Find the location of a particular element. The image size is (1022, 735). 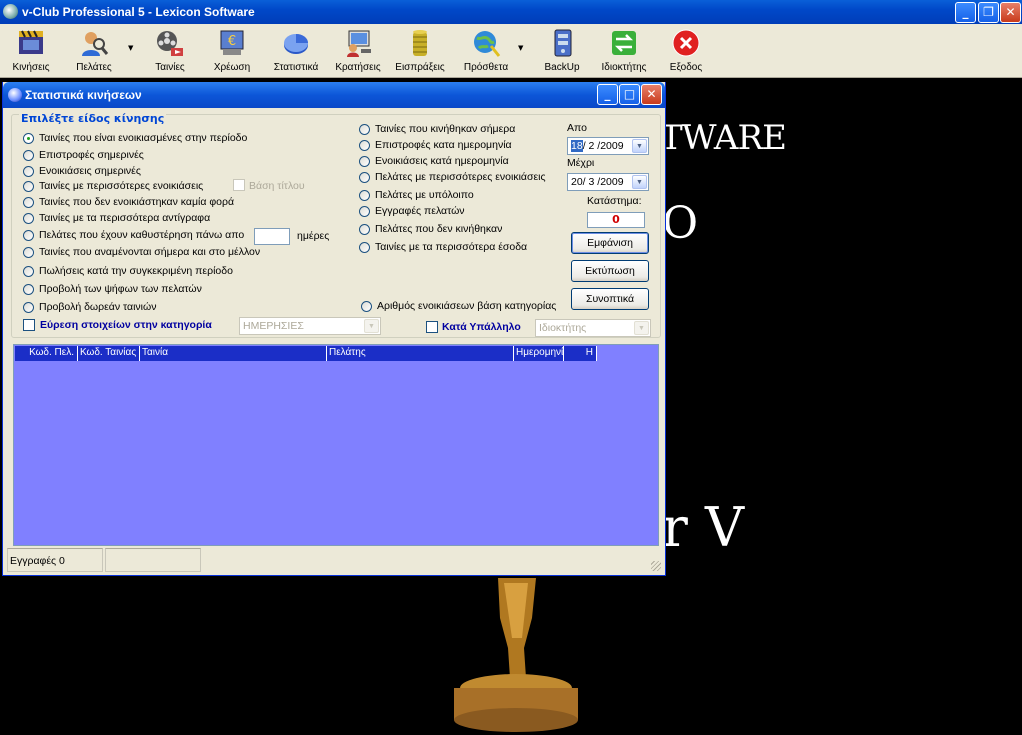

column-header: Η is located at coordinates (580, 353).